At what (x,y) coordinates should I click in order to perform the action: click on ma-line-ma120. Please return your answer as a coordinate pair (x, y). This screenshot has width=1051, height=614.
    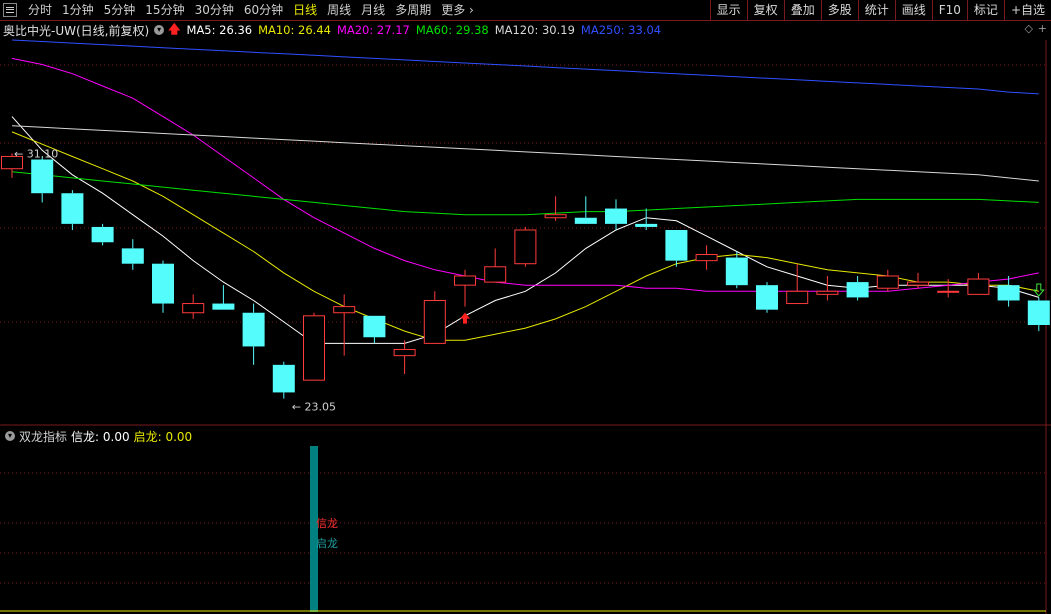
    Looking at the image, I should click on (525, 153).